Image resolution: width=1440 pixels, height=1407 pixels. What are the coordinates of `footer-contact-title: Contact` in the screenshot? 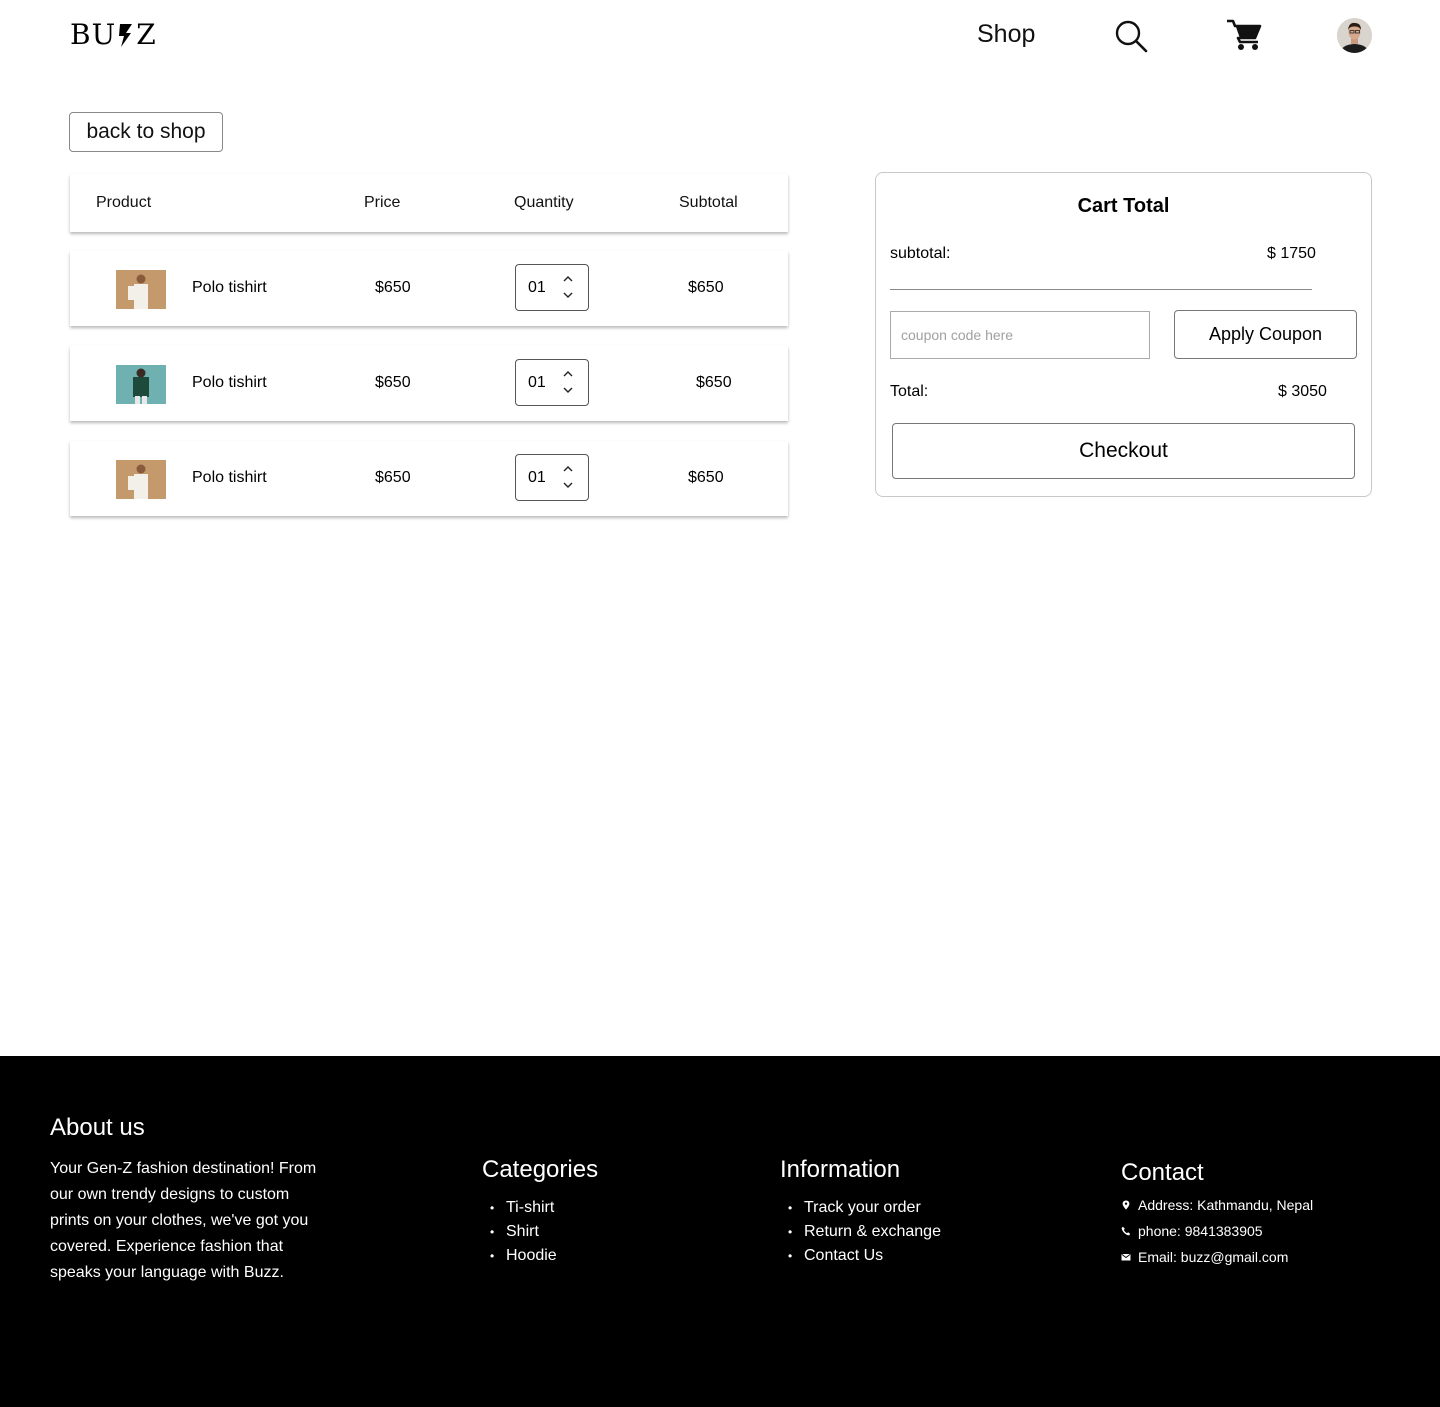 It's located at (1162, 1172).